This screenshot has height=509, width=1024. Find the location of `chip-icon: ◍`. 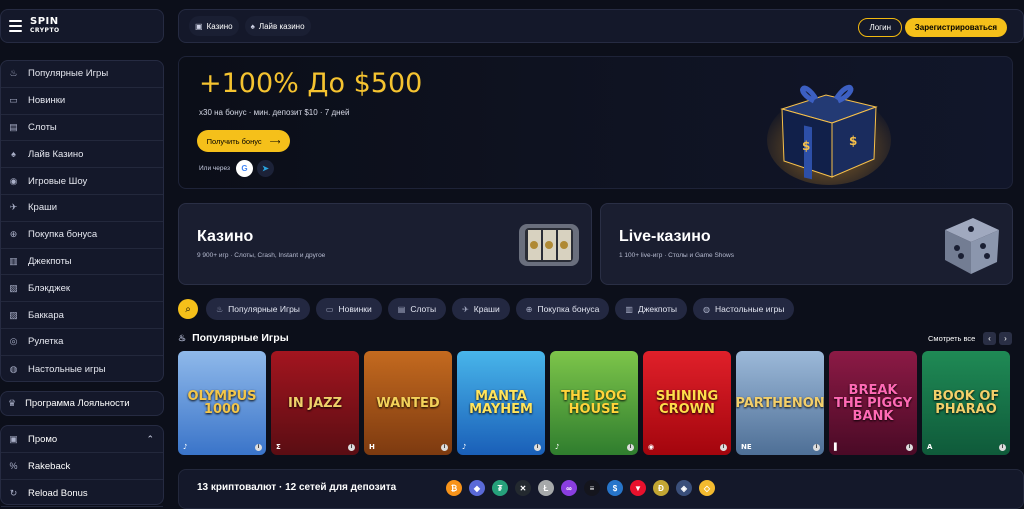

chip-icon: ◍ is located at coordinates (706, 309).